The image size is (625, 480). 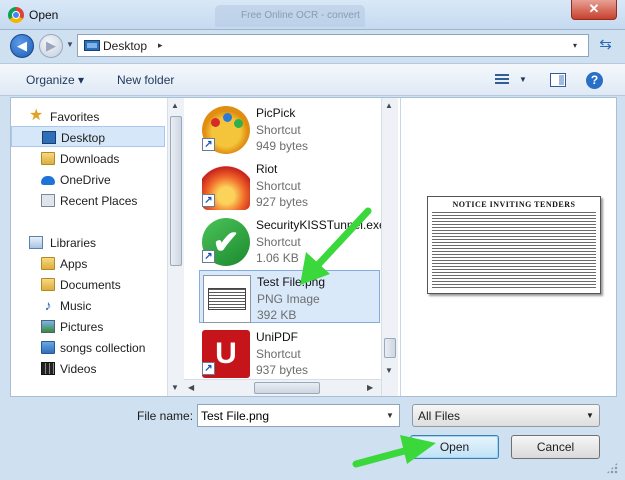 I want to click on file-item-unipdf: U ↗ UniPDF Shortcut 937 bytes, so click(x=289, y=352).